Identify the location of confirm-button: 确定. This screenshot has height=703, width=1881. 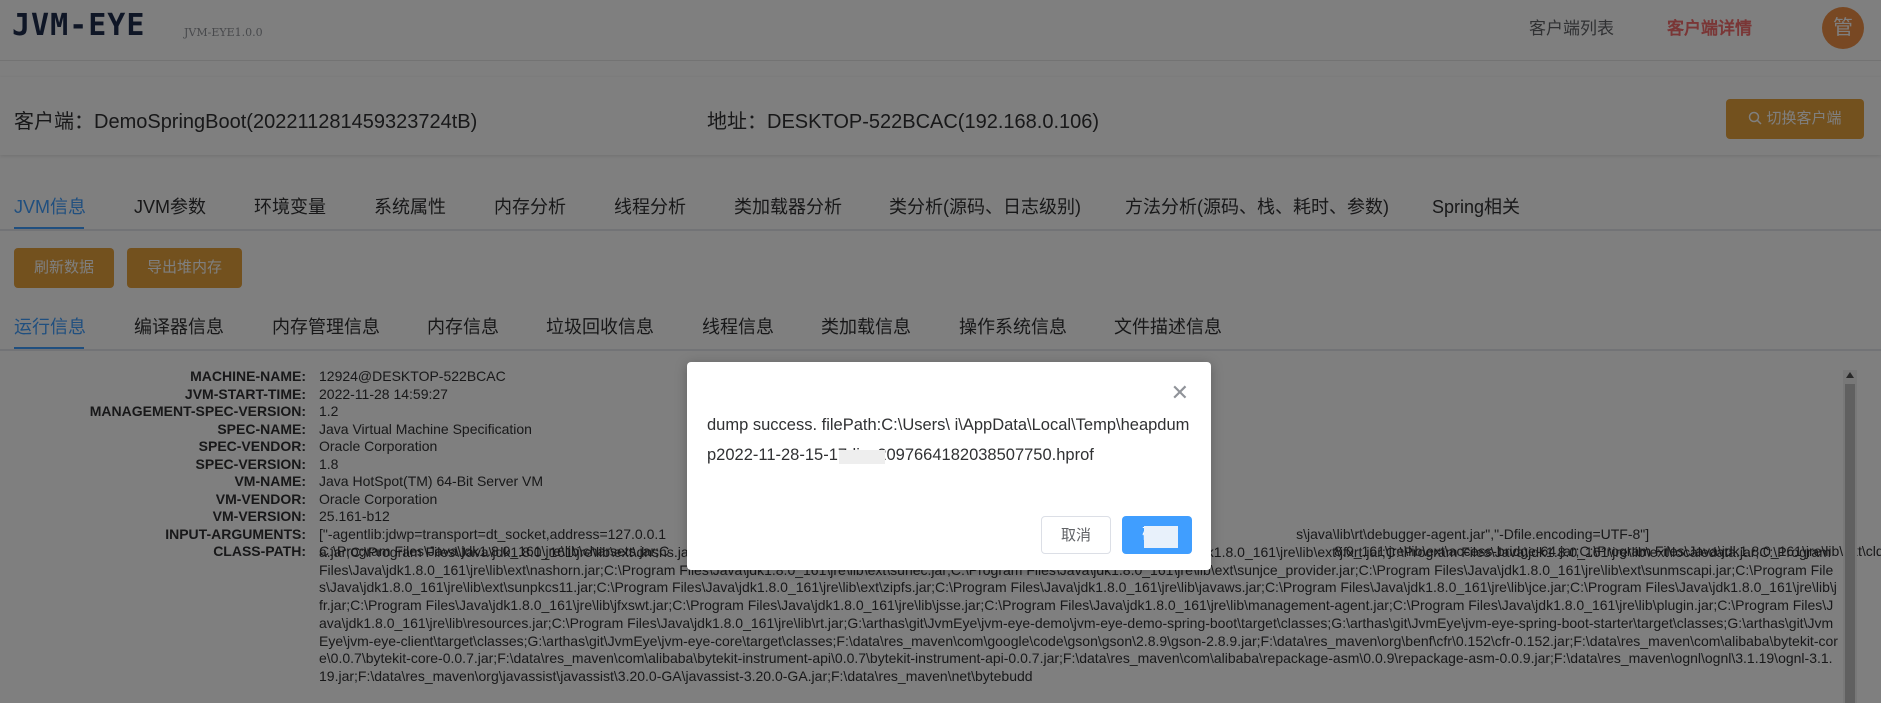
(1157, 535).